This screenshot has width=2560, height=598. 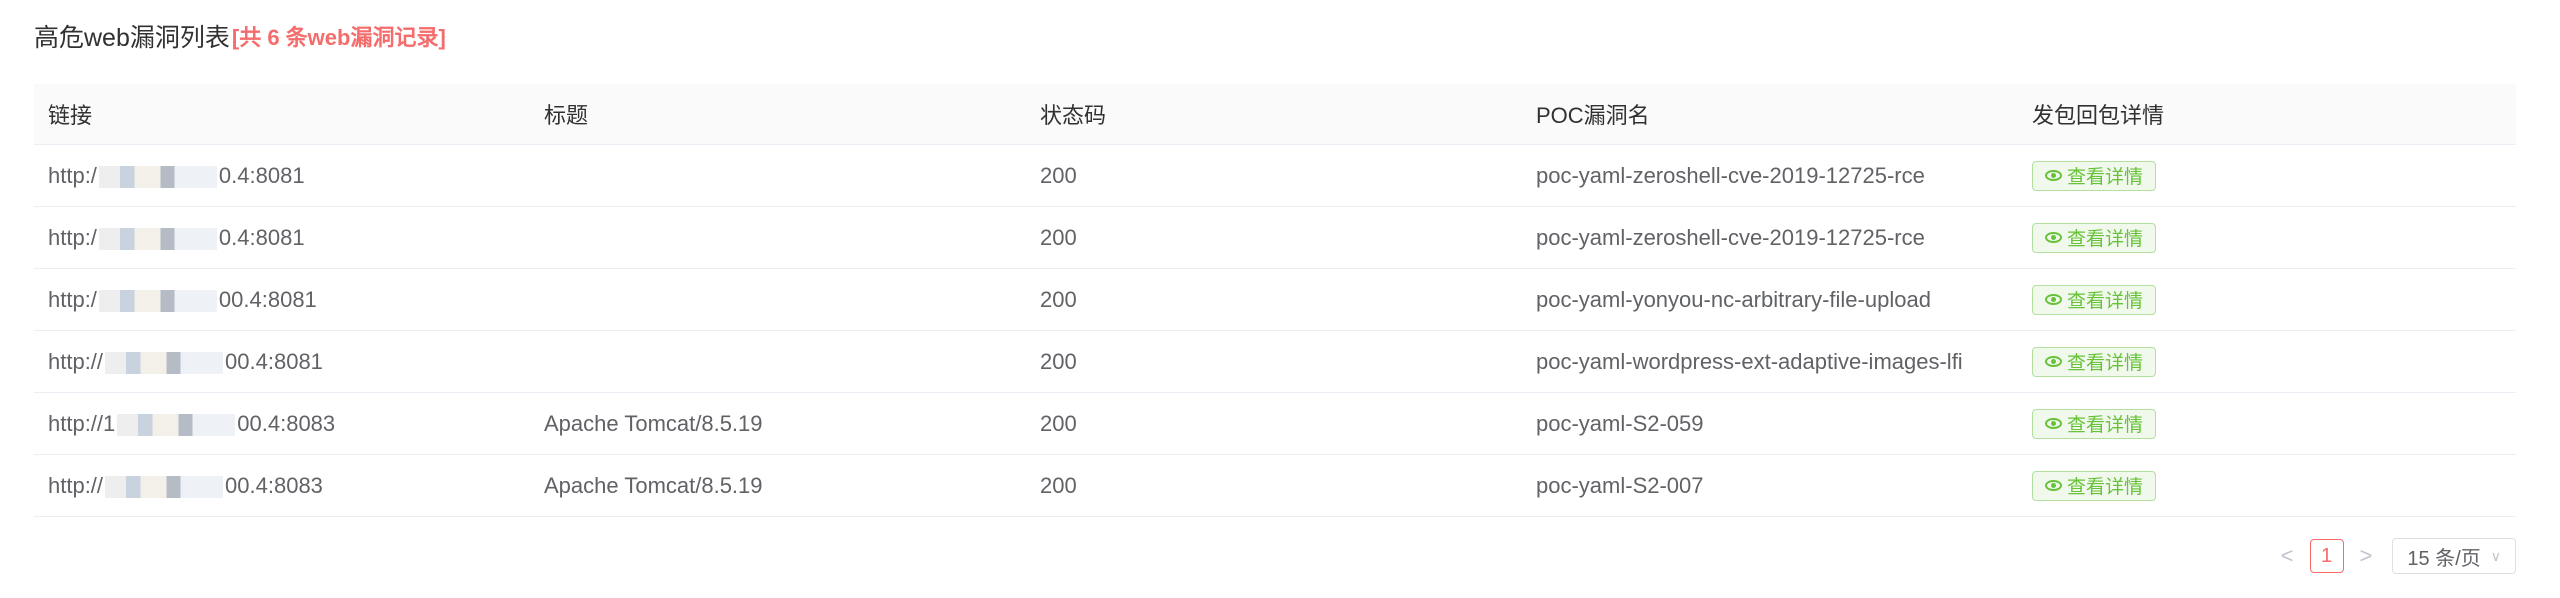 What do you see at coordinates (338, 37) in the screenshot?
I see `record-count-label: [共 6 条web漏洞记录]` at bounding box center [338, 37].